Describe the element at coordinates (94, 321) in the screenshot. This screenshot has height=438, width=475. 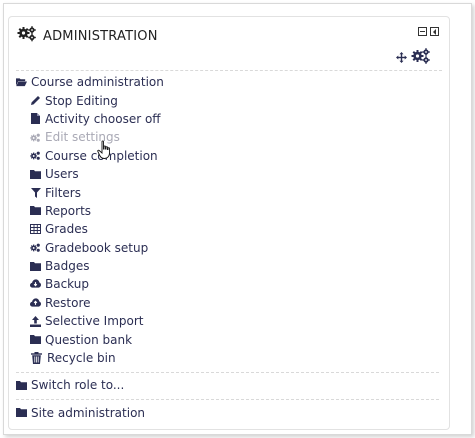
I see `tree-item-label: Selective Import` at that location.